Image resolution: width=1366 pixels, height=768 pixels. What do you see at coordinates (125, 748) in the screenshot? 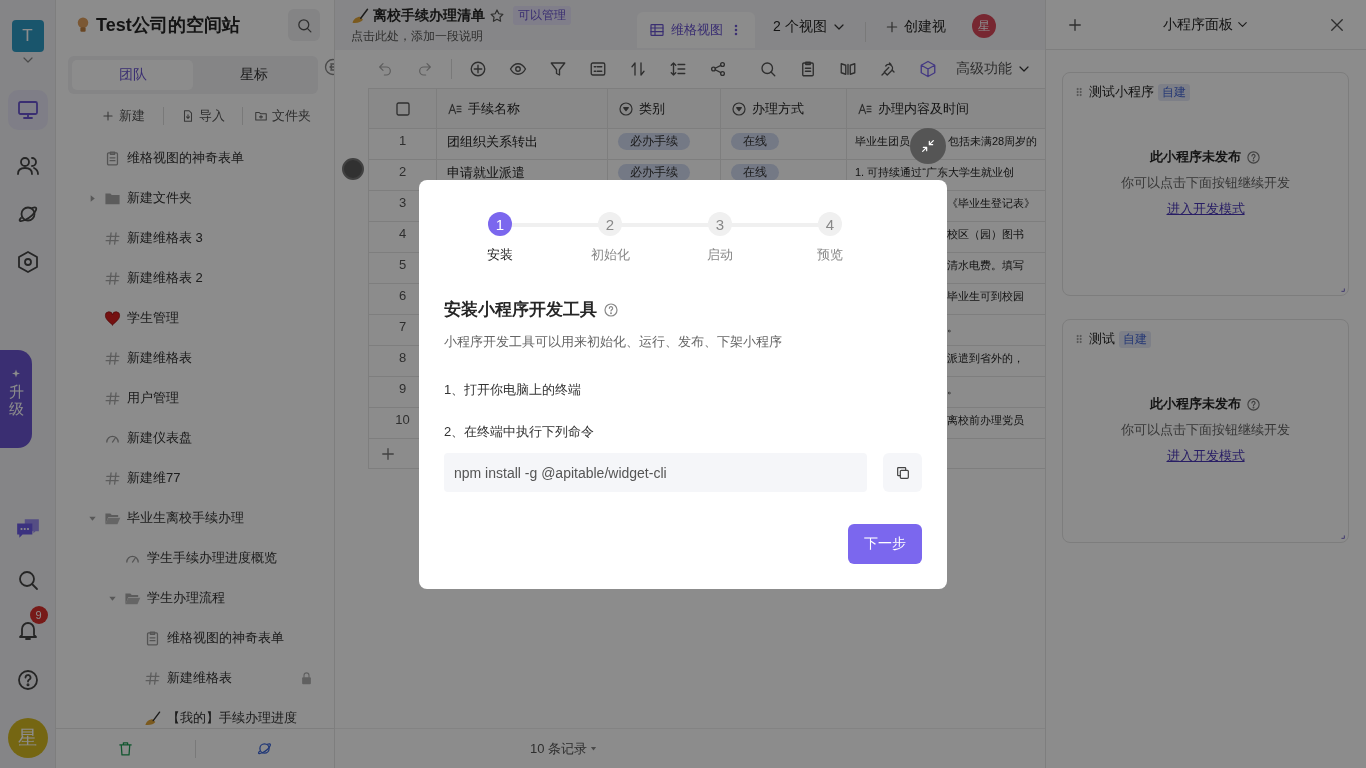
I see `trash-icon` at bounding box center [125, 748].